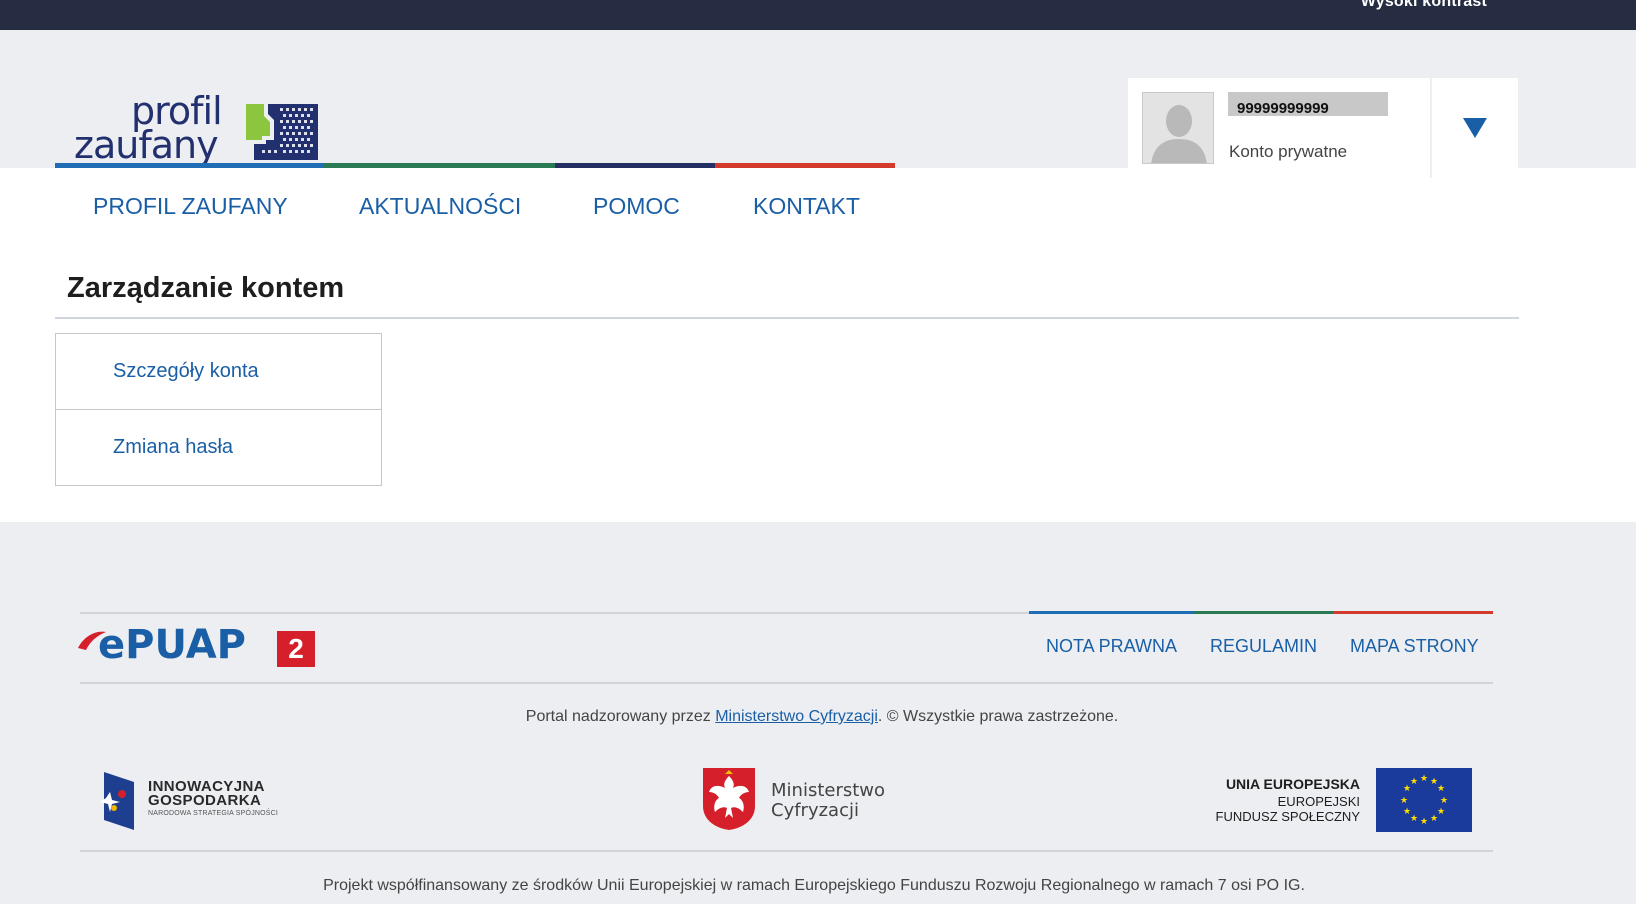 The height and width of the screenshot is (904, 1636). I want to click on menu-item-change-password: Zmiana hasła, so click(218, 446).